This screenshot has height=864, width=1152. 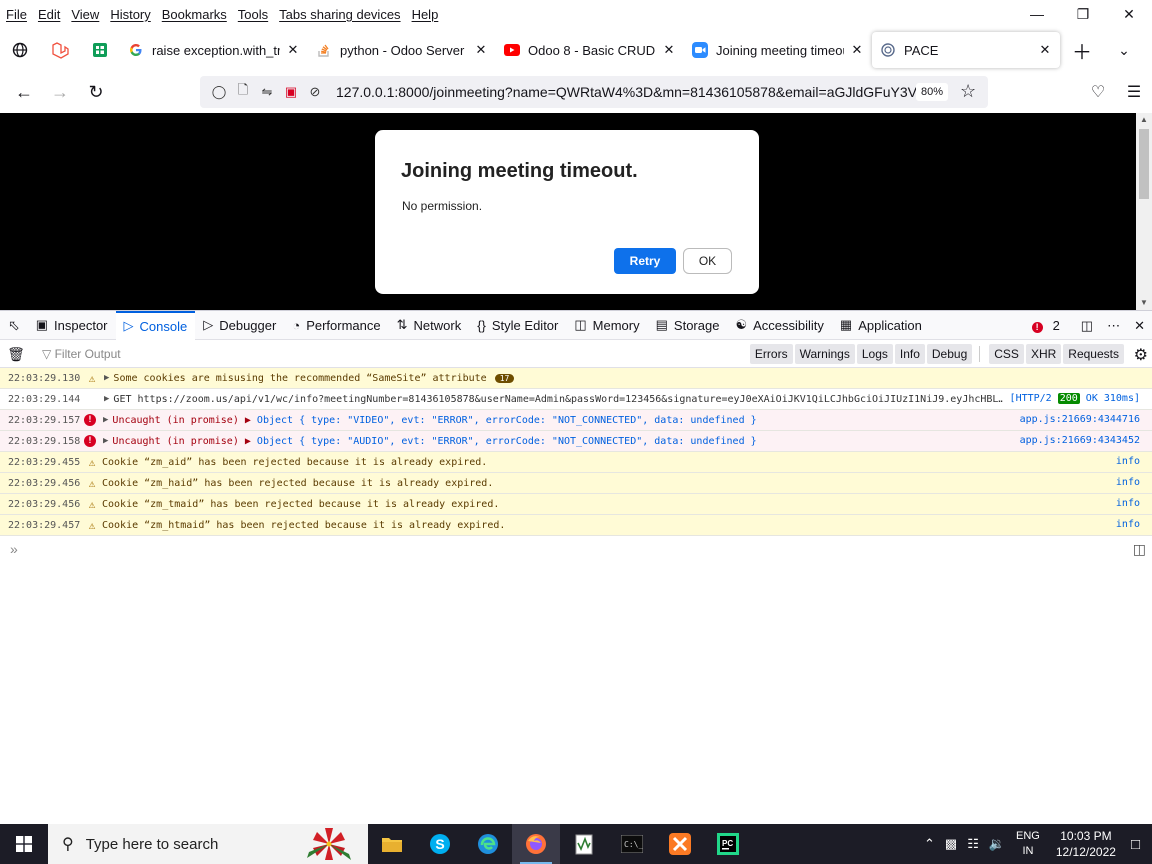 What do you see at coordinates (1082, 50) in the screenshot?
I see `new-tab-button: ＋` at bounding box center [1082, 50].